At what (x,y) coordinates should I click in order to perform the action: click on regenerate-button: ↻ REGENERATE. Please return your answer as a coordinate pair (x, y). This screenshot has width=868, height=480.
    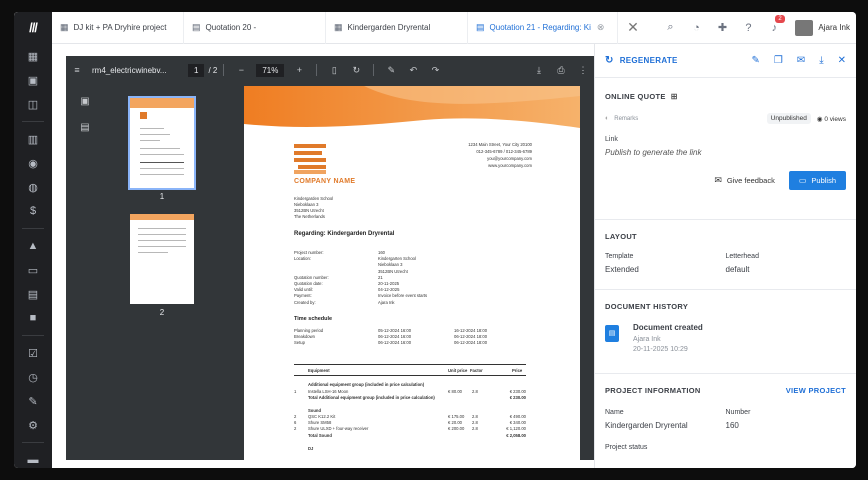
    Looking at the image, I should click on (641, 60).